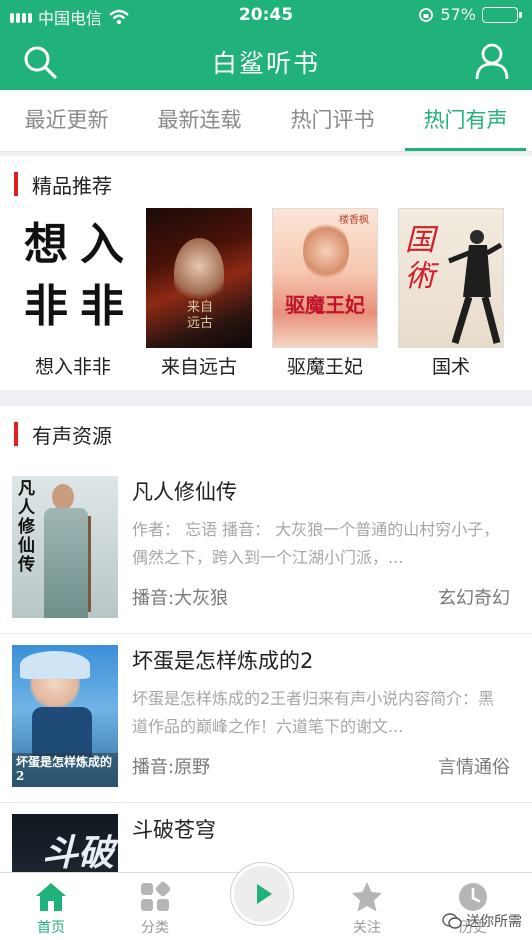 This screenshot has height=940, width=532. Describe the element at coordinates (354, 220) in the screenshot. I see `cover-author: 楼香枫` at that location.